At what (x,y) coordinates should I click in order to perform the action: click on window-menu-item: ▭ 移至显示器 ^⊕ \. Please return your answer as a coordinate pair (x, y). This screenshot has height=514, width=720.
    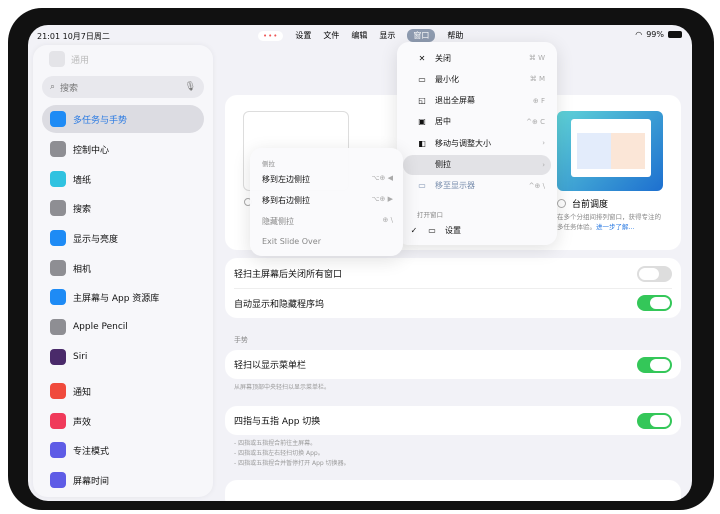
    Looking at the image, I should click on (477, 186).